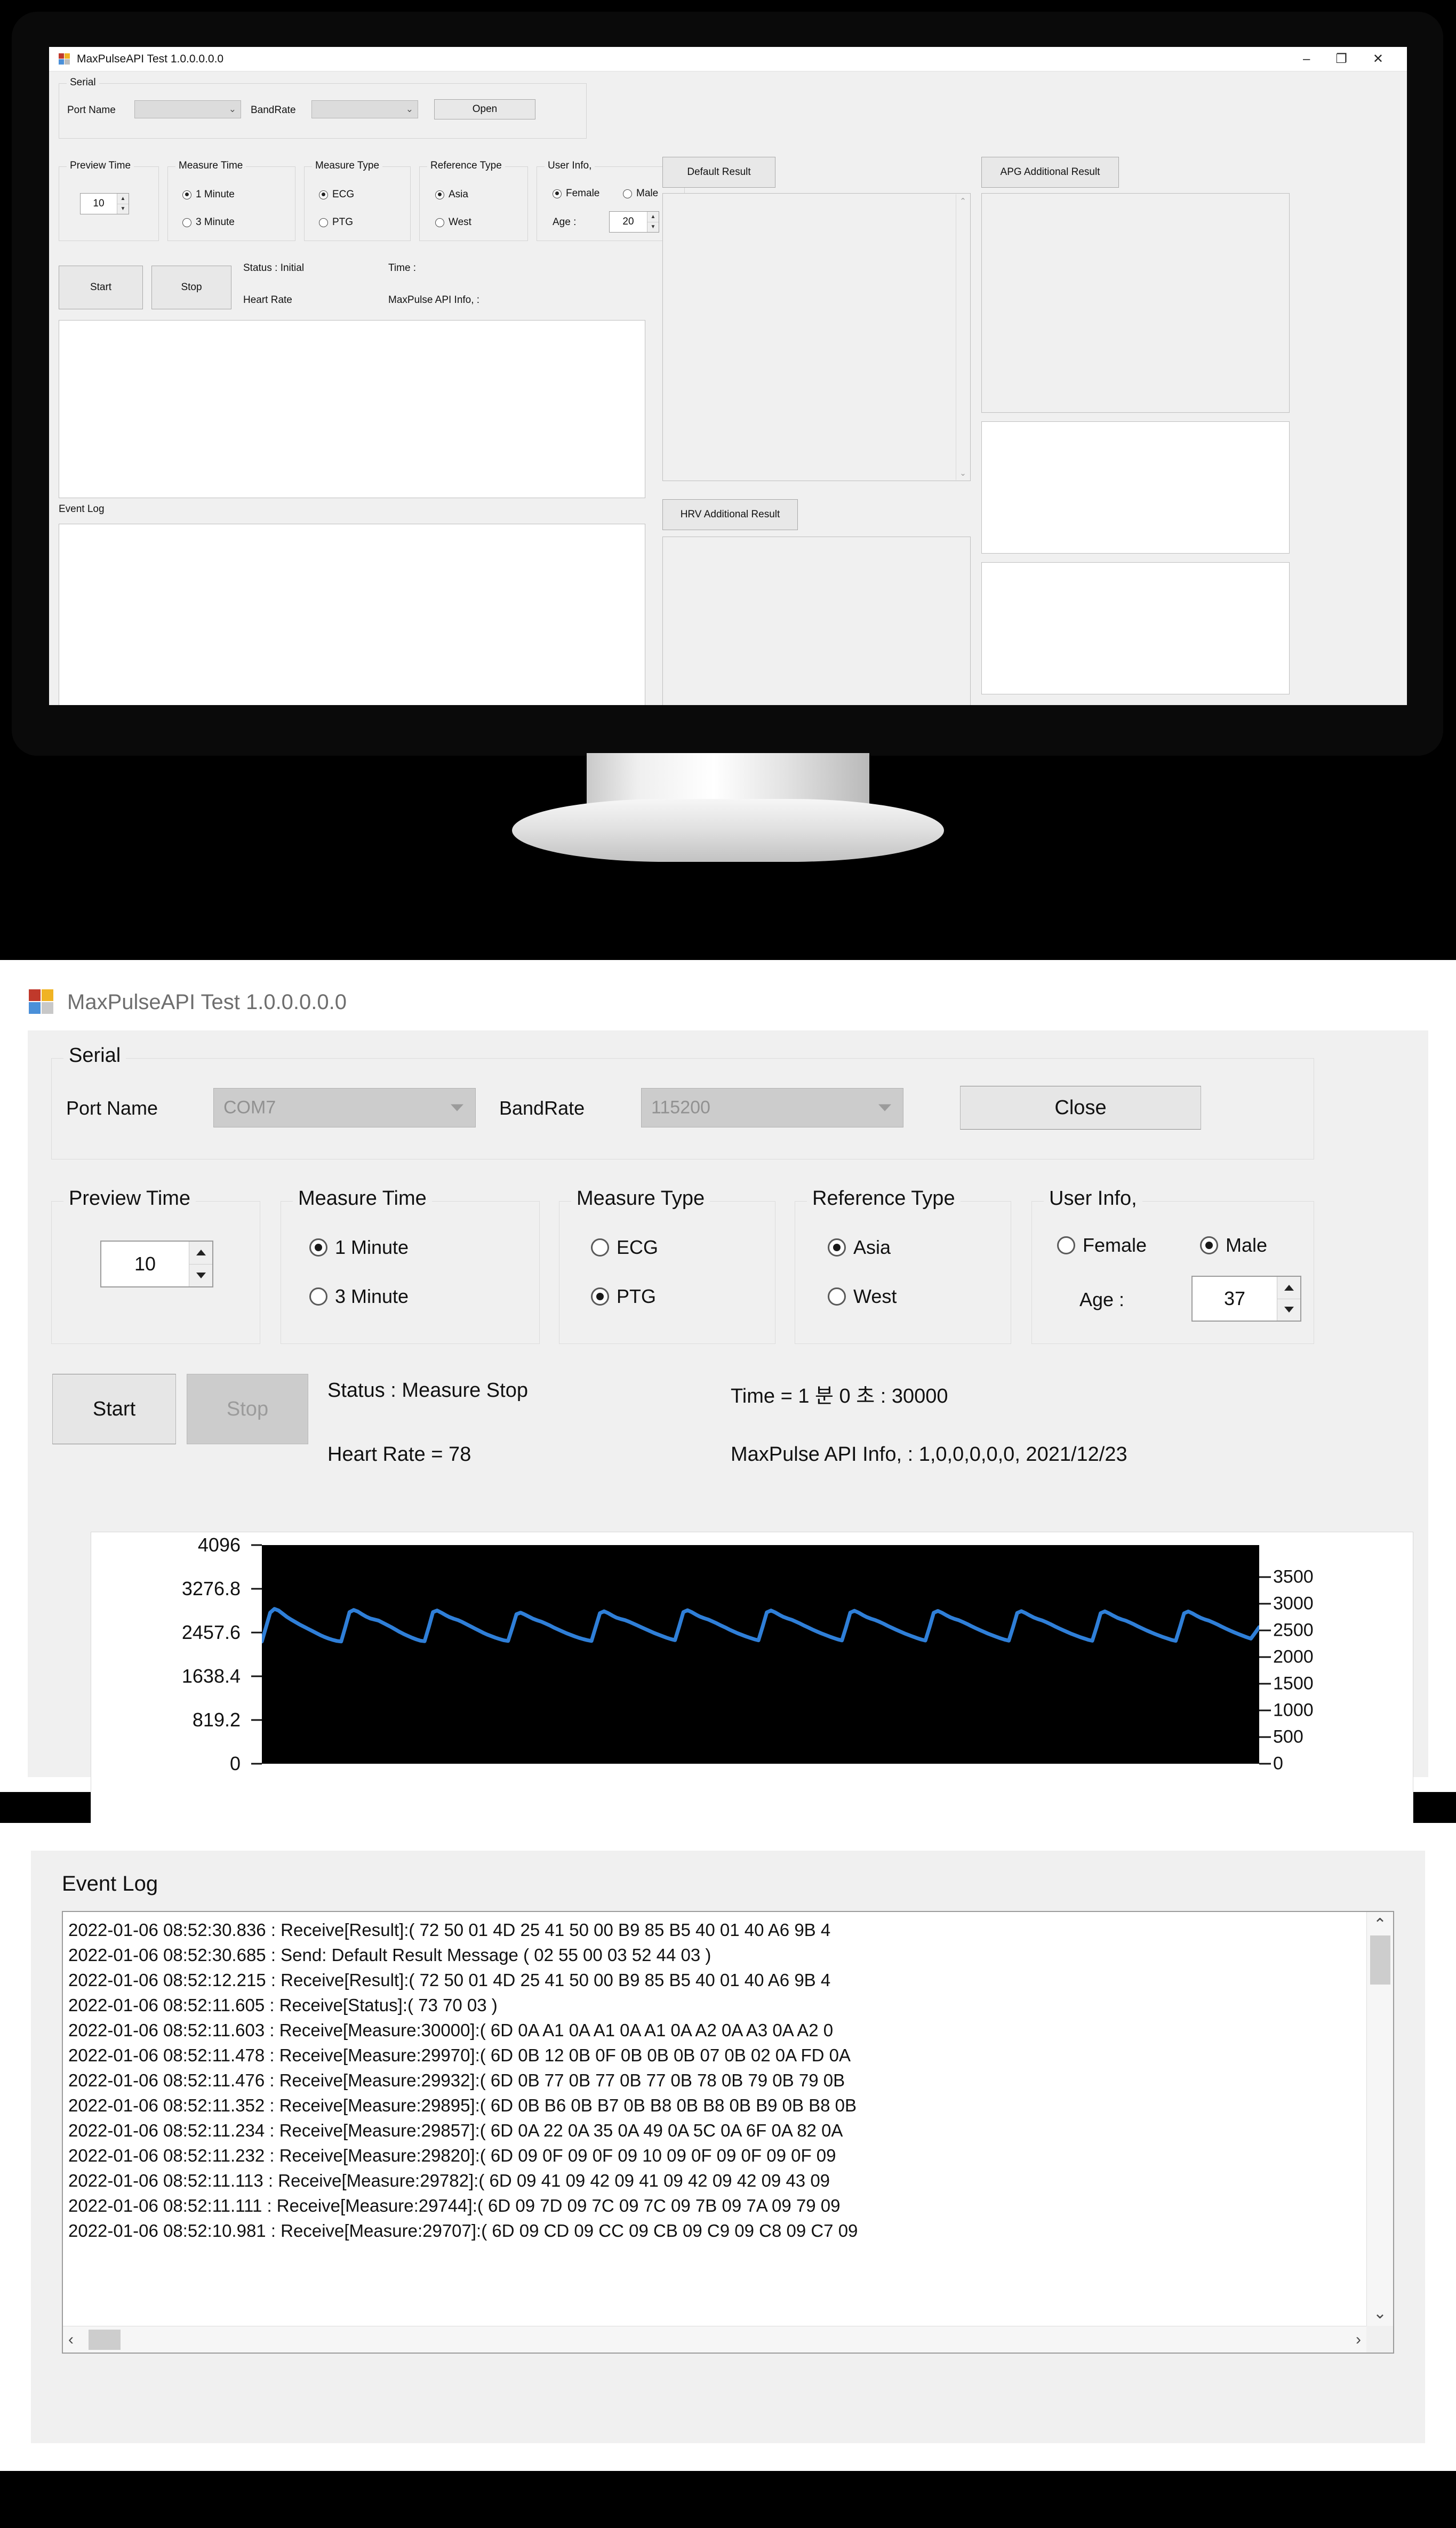 This screenshot has width=1456, height=2528. Describe the element at coordinates (640, 193) in the screenshot. I see `mini-radio-male: Male` at that location.